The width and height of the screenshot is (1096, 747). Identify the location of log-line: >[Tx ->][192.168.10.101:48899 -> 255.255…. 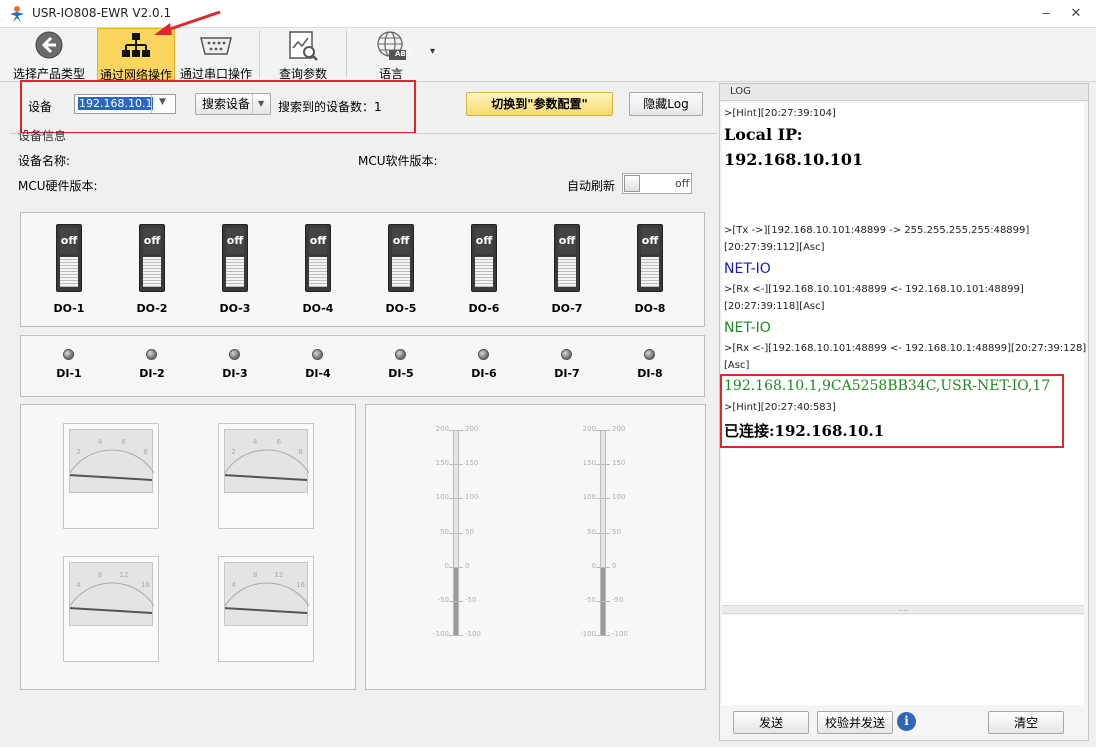
(877, 230).